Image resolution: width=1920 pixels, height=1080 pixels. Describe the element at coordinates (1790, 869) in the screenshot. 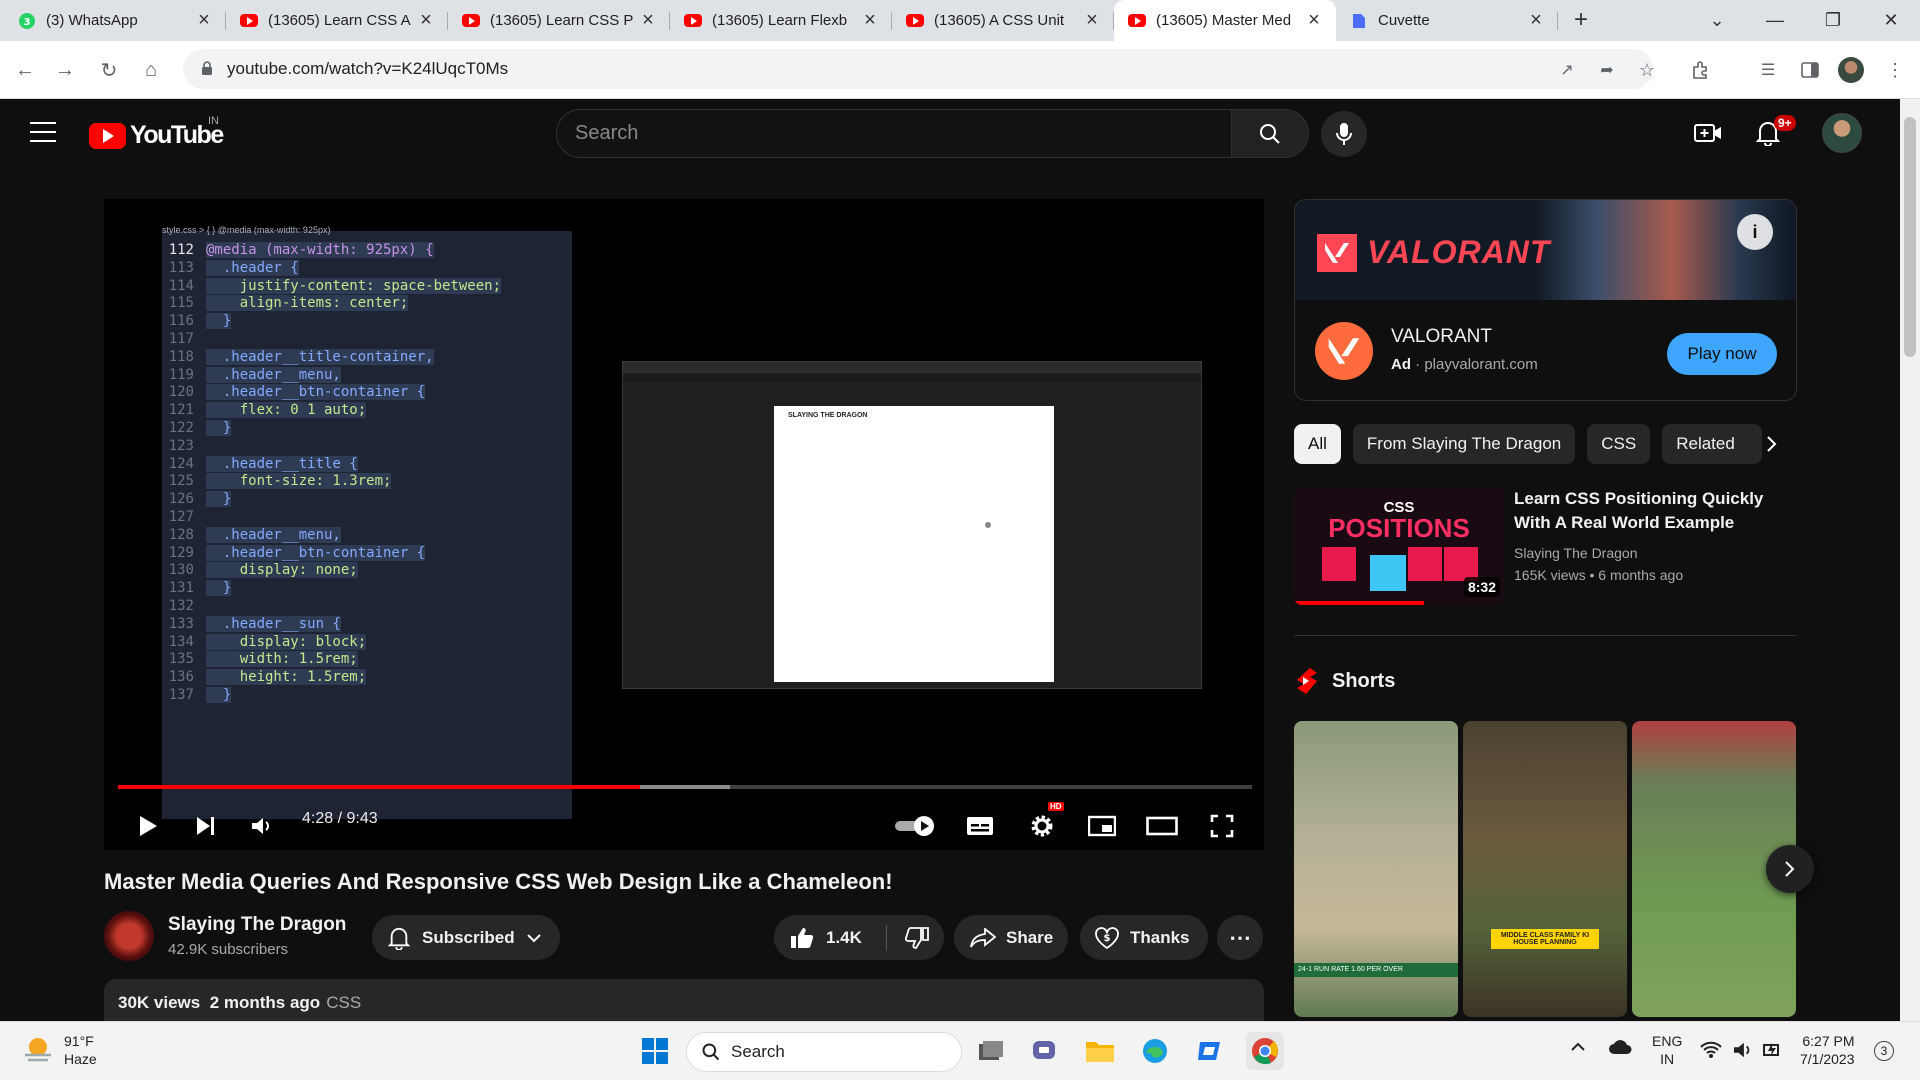

I see `shorts-next-button` at that location.